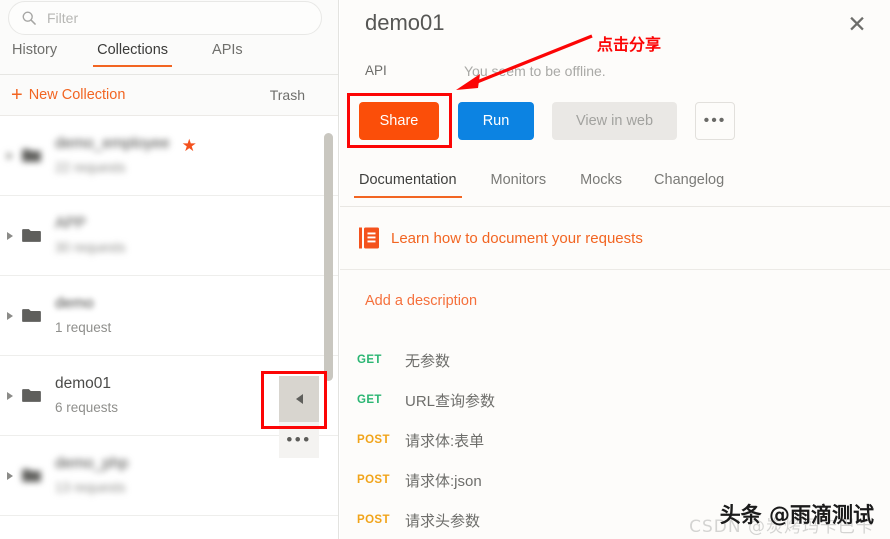 This screenshot has height=539, width=890. What do you see at coordinates (90, 167) in the screenshot?
I see `collection-request-count: 22 requests` at bounding box center [90, 167].